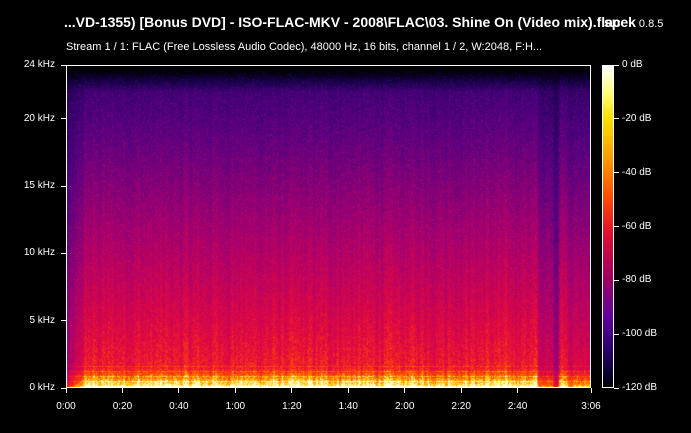 This screenshot has height=433, width=691. Describe the element at coordinates (632, 64) in the screenshot. I see `colorbar-tick-label: 0 dB` at that location.